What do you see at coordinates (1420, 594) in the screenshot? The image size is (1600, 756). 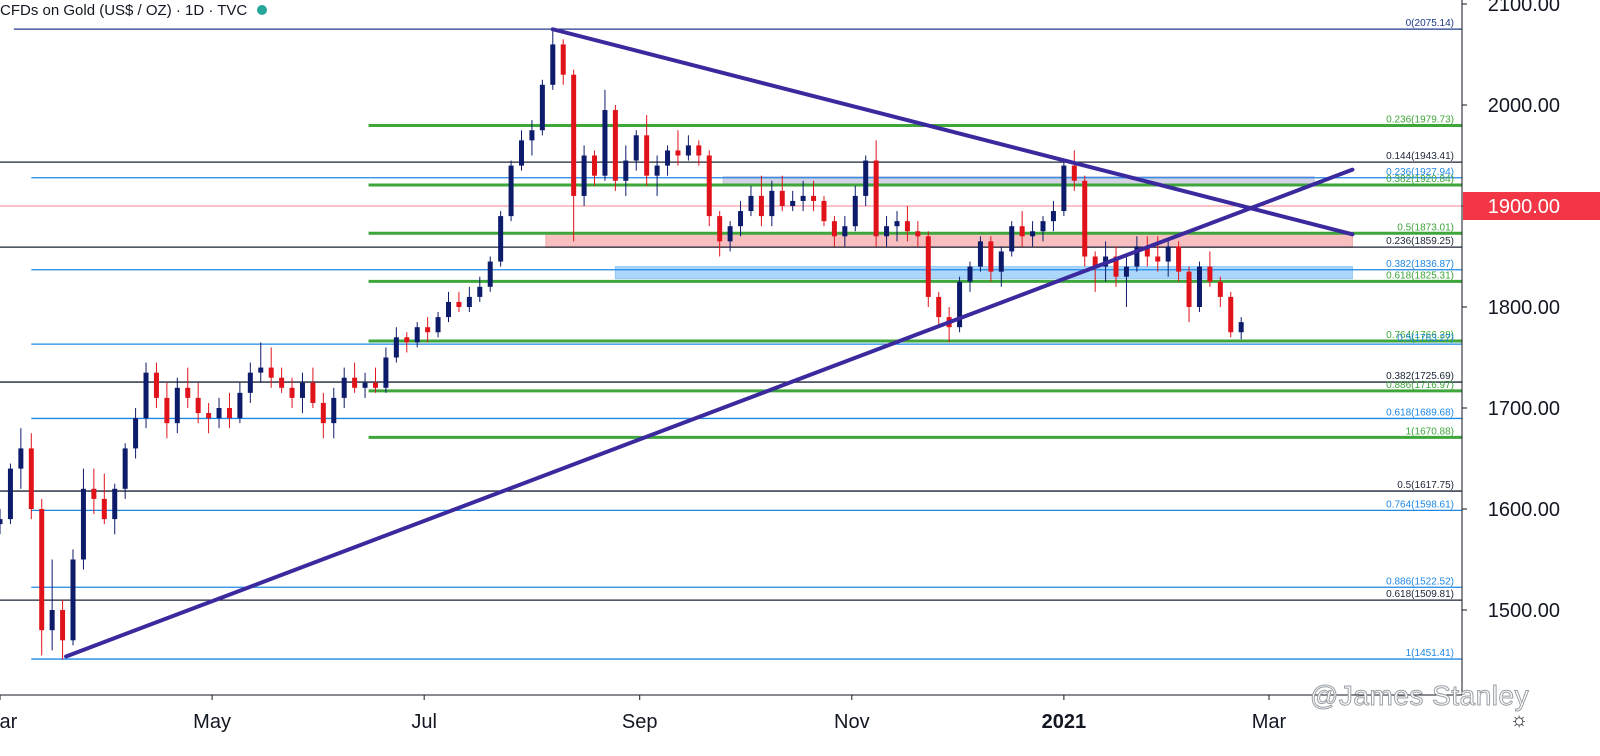 I see `fib-level-label: 0.618(1509.81)` at bounding box center [1420, 594].